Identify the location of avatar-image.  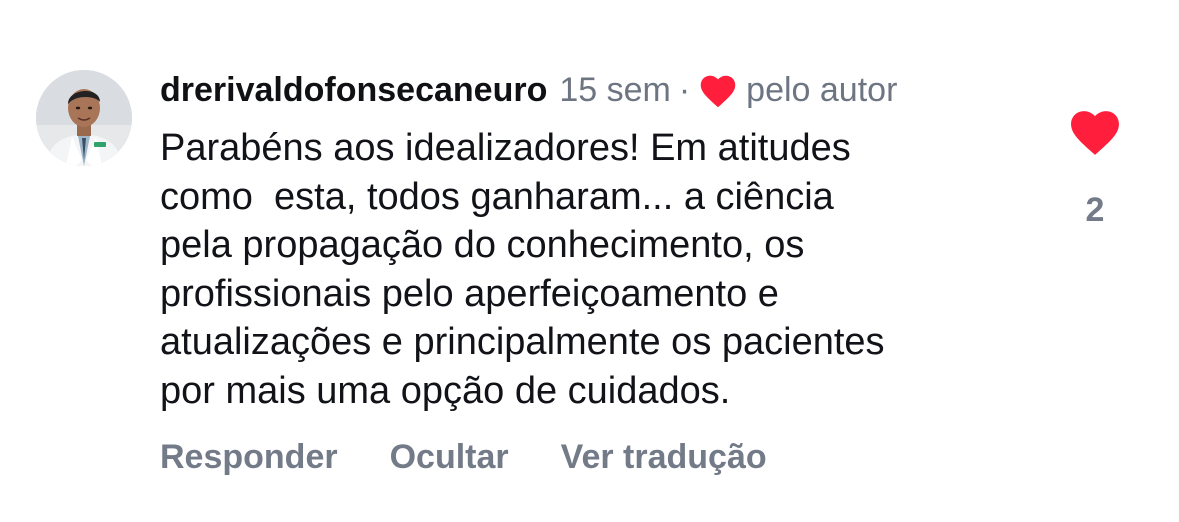
(84, 118).